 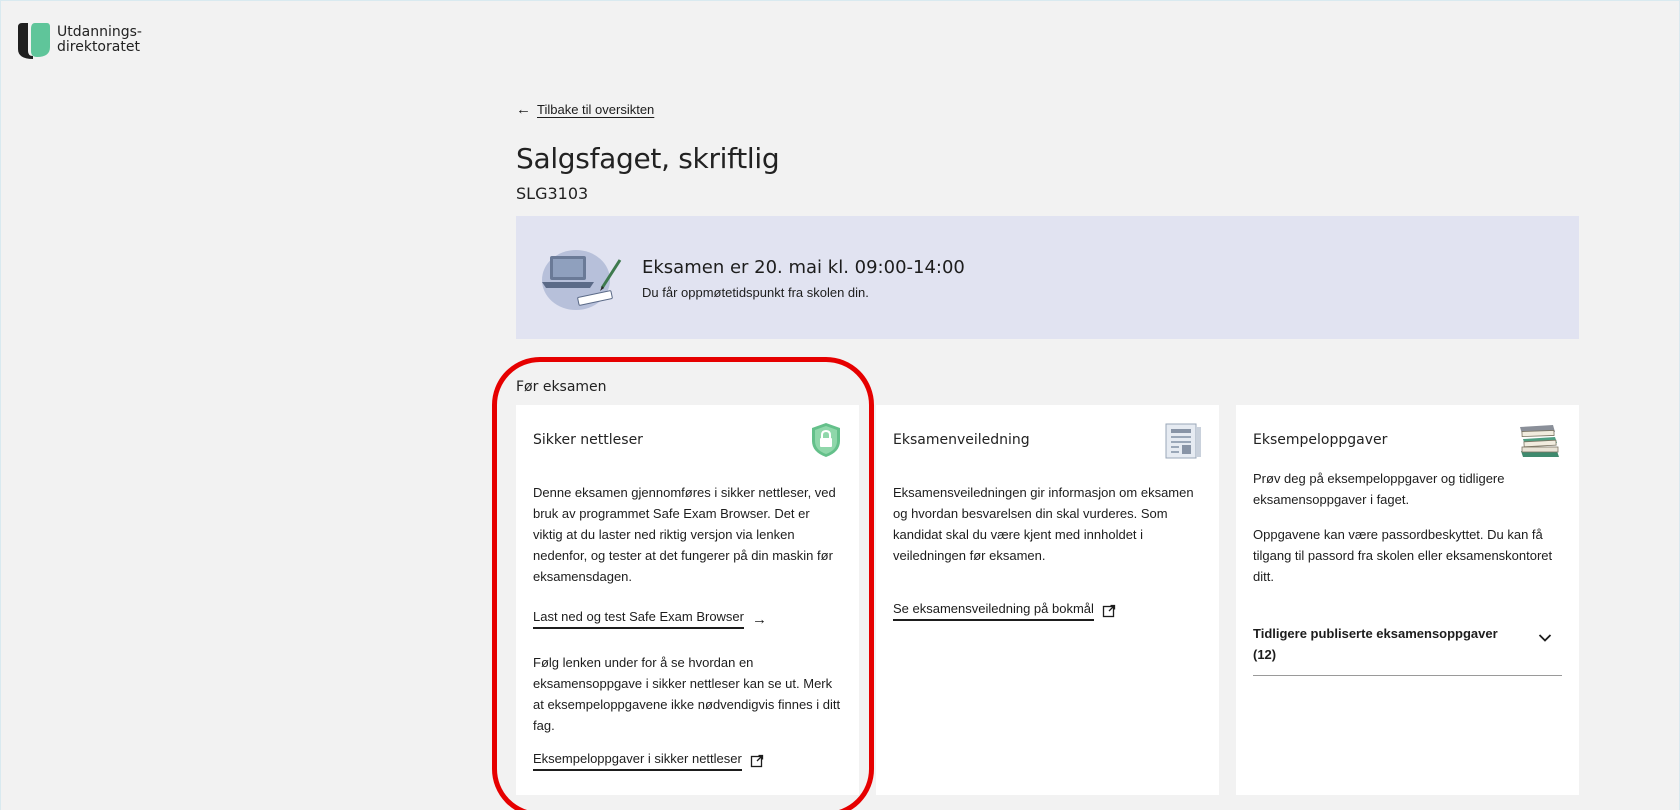 I want to click on section-label-before-exam: Før eksamen, so click(x=561, y=387).